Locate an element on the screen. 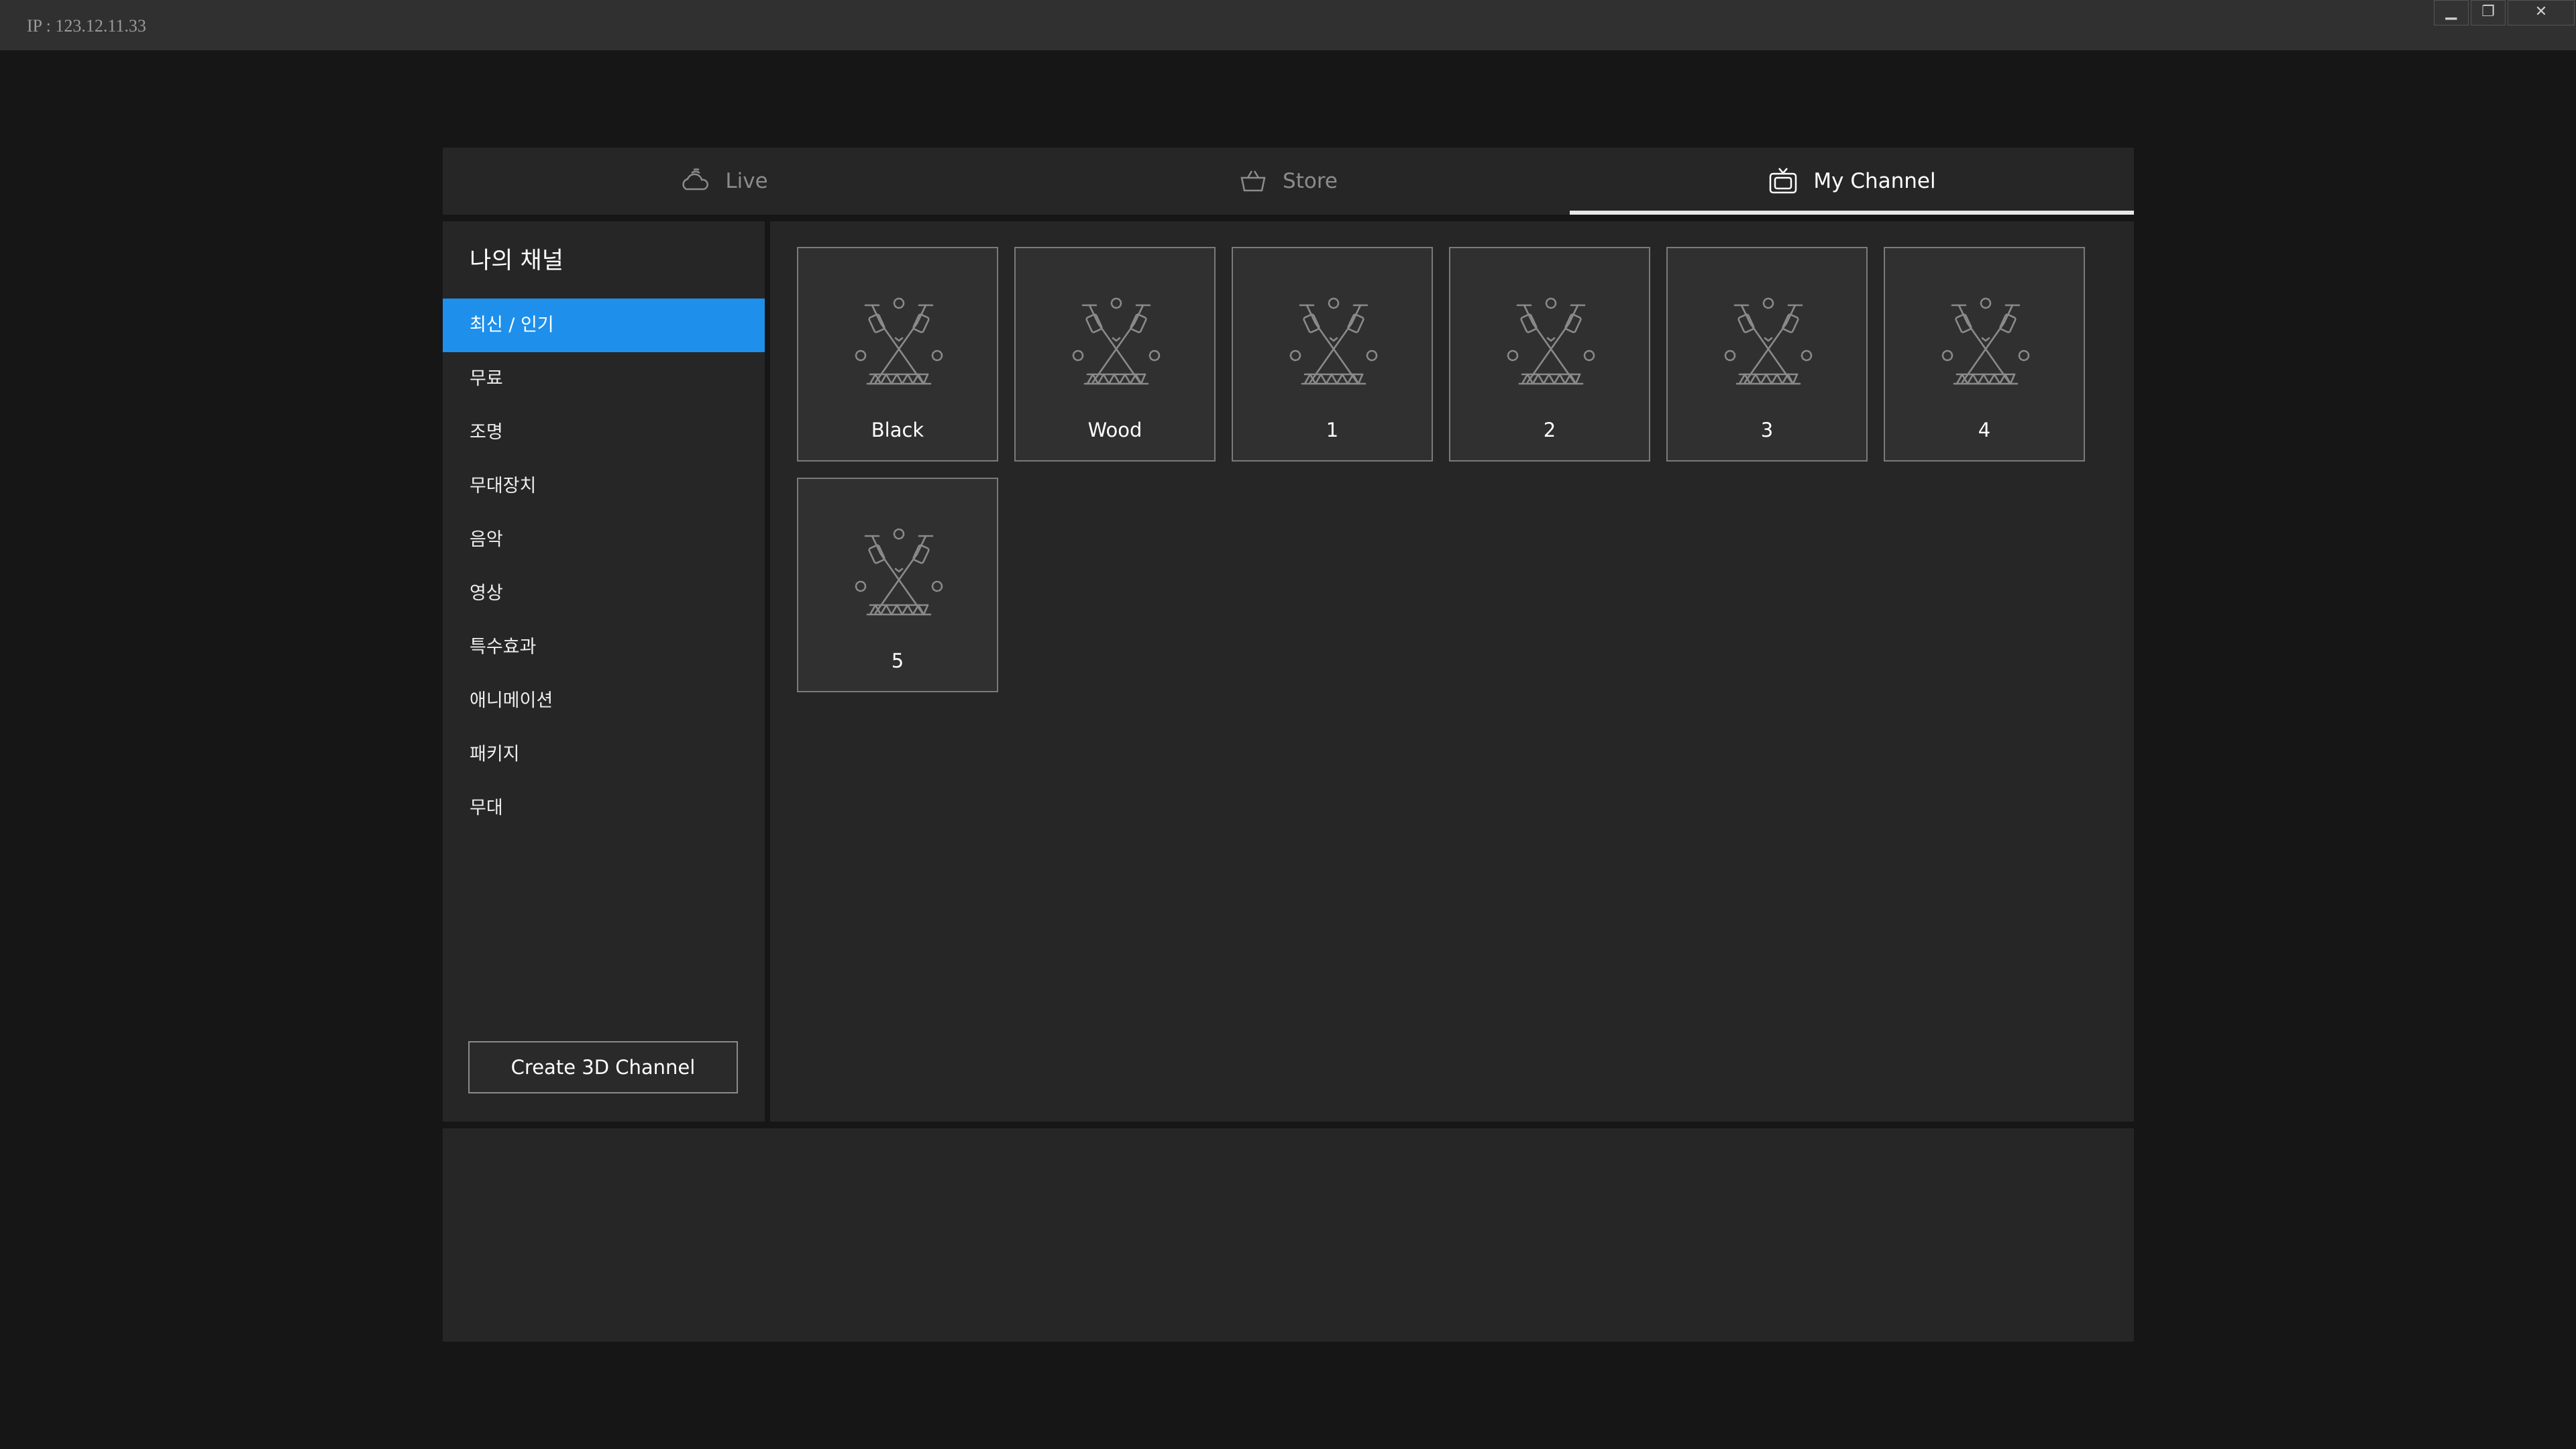 The width and height of the screenshot is (2576, 1449). channel-card: 3 is located at coordinates (1767, 354).